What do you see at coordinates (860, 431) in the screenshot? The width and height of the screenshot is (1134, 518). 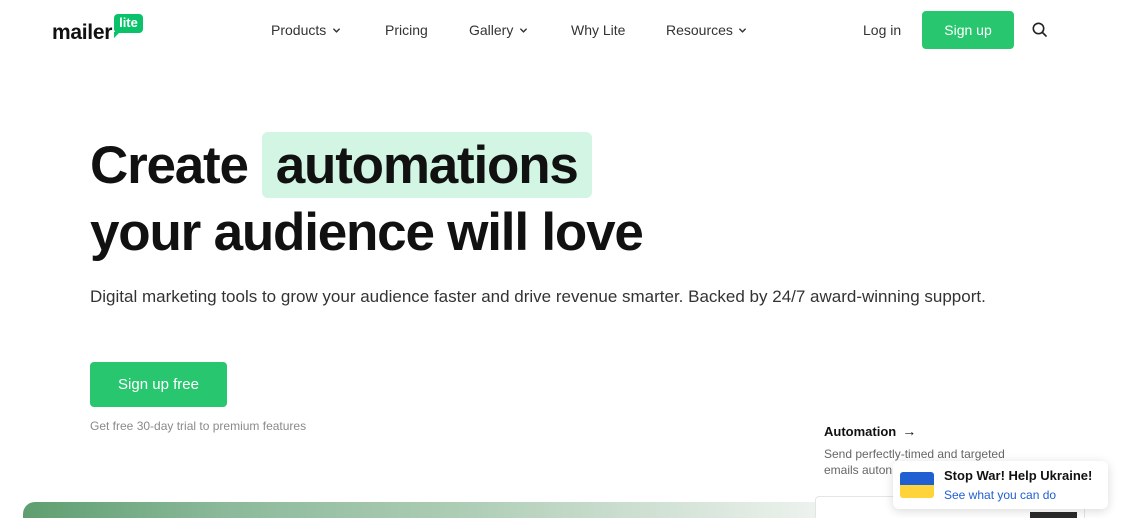 I see `feature-title: Automation` at bounding box center [860, 431].